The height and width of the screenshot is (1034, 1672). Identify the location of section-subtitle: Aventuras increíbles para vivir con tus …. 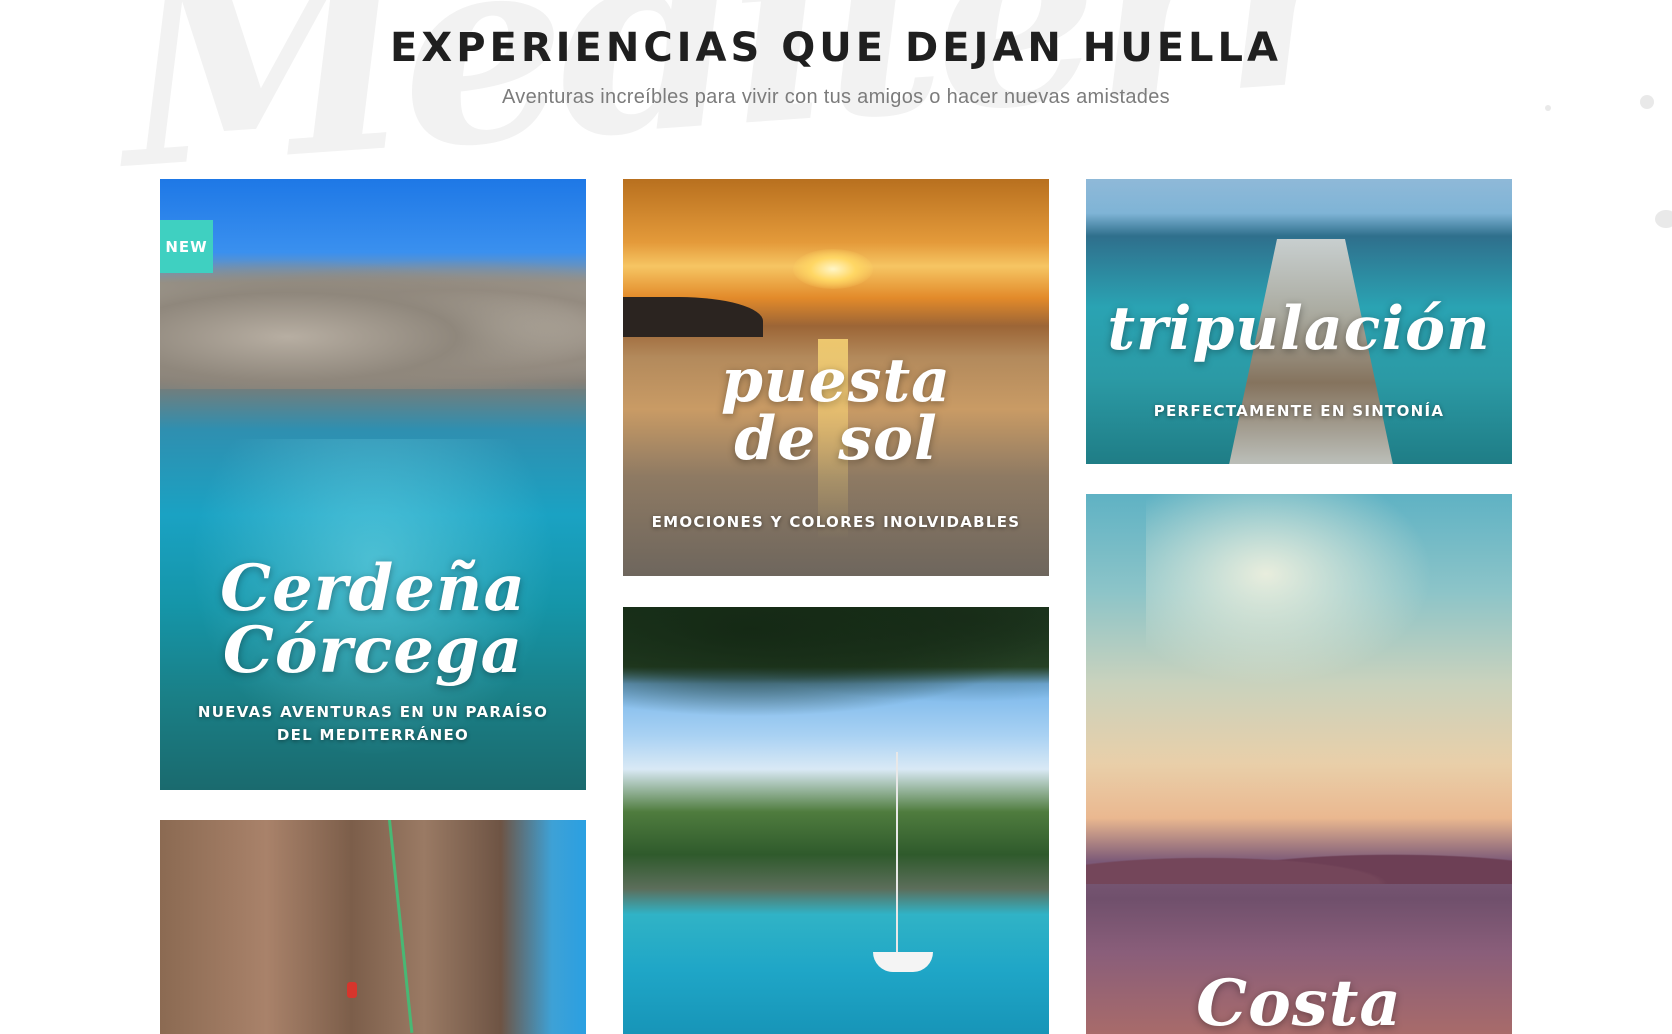
(836, 97).